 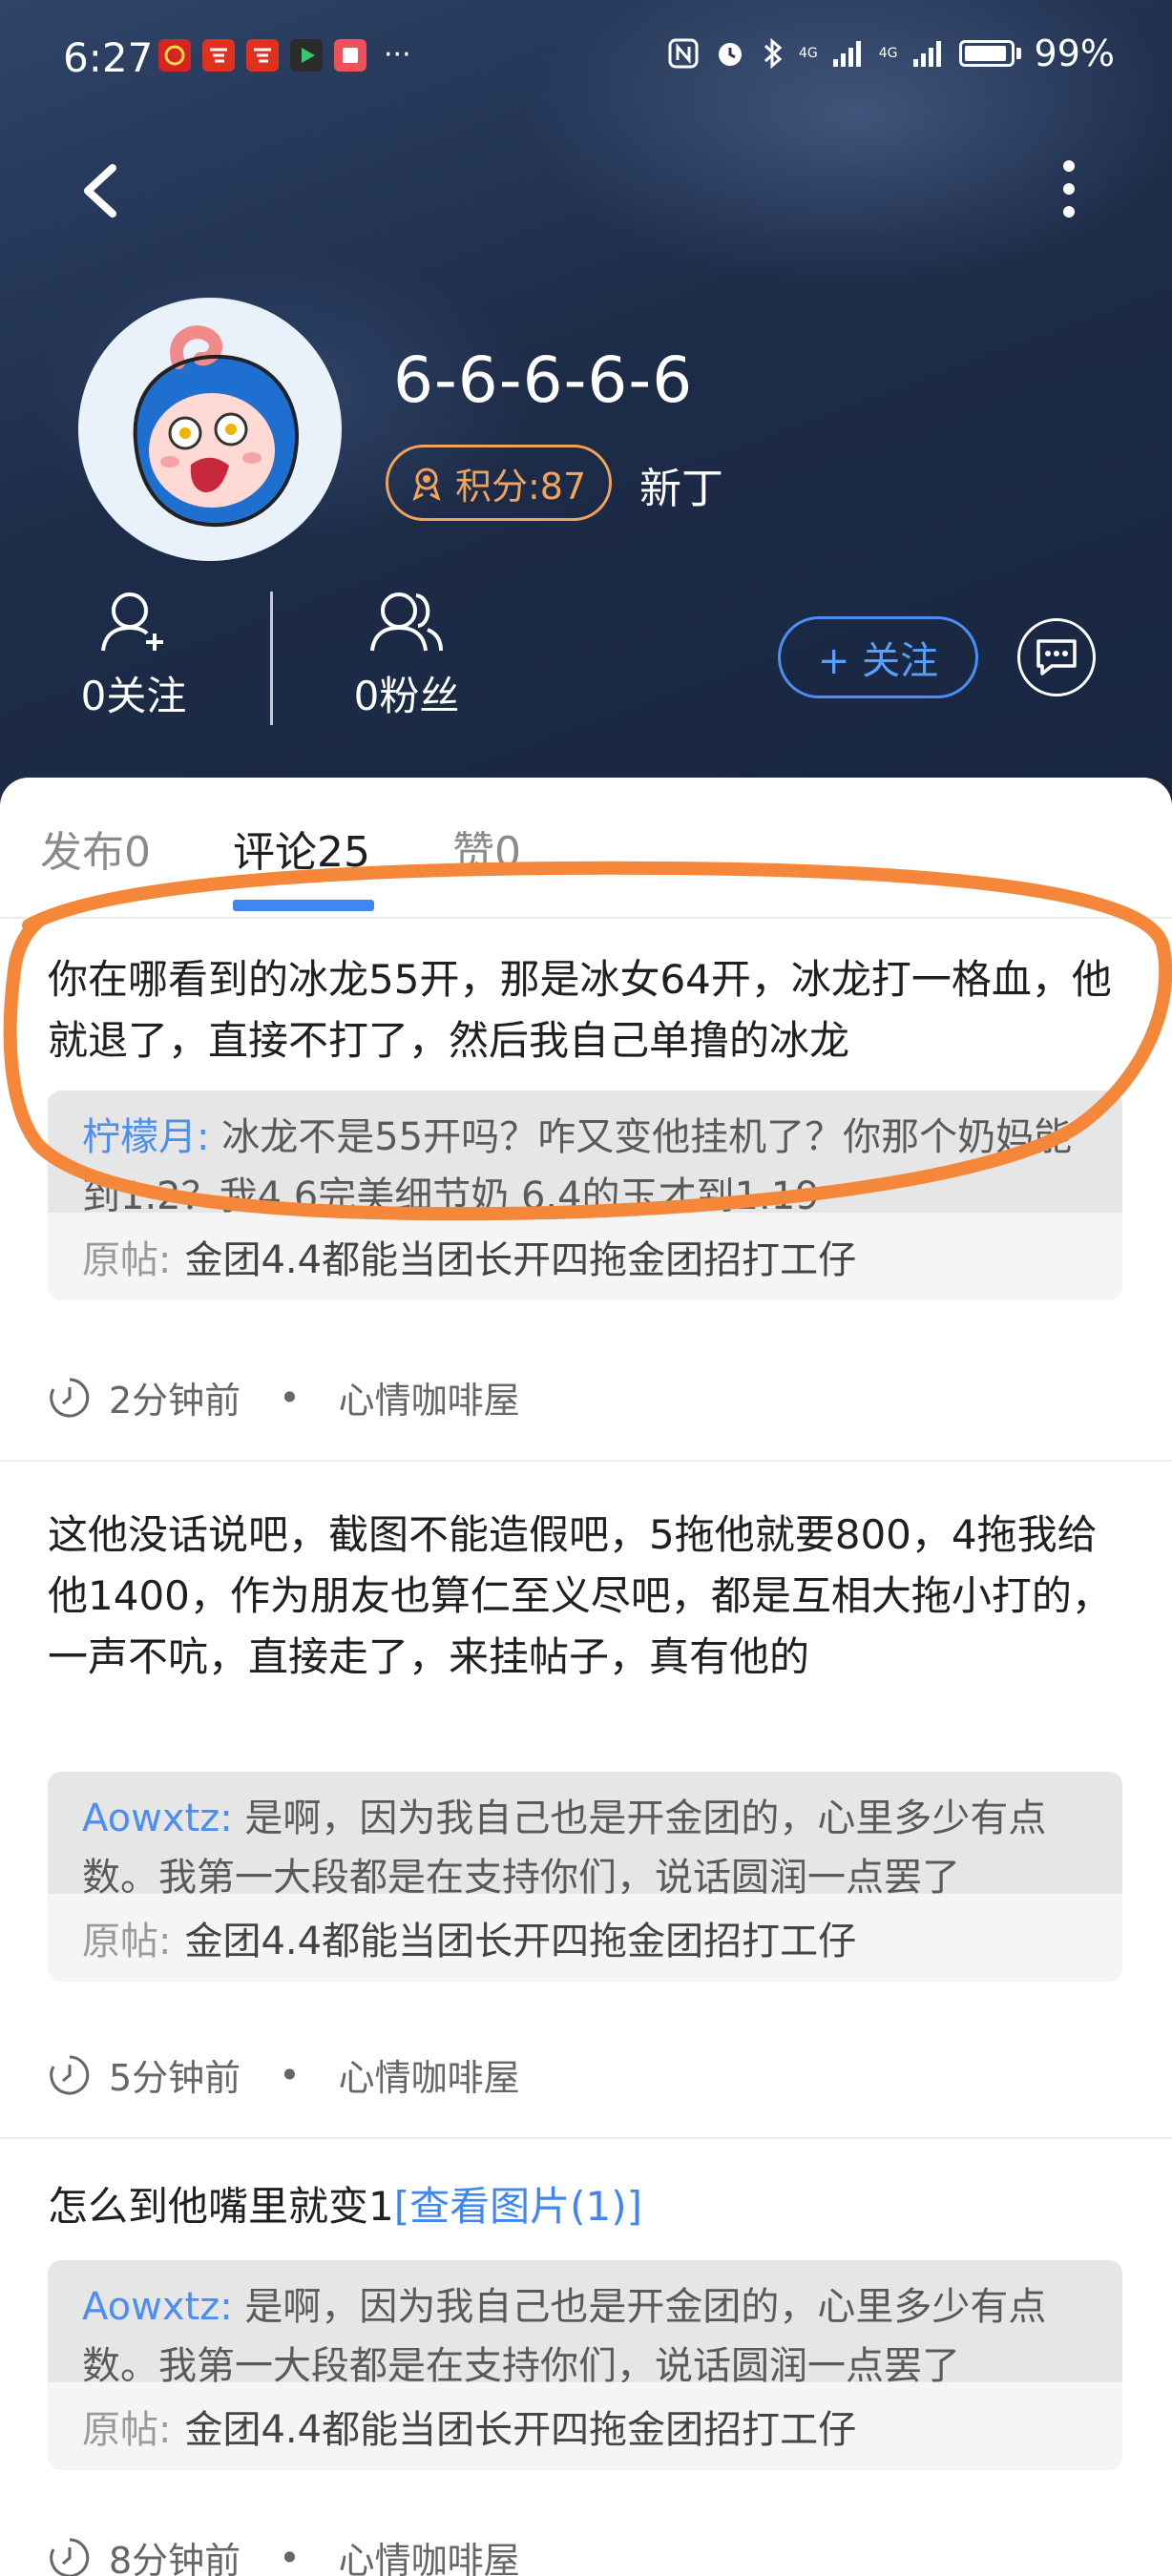 I want to click on following-count: 0关注, so click(x=133, y=696).